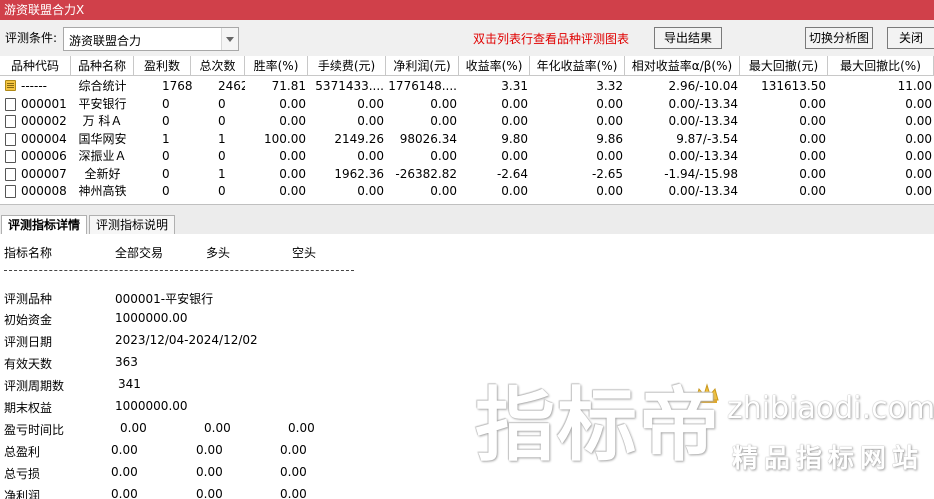 This screenshot has width=934, height=499. I want to click on tab-metric-details: 评测指标详情, so click(44, 225).